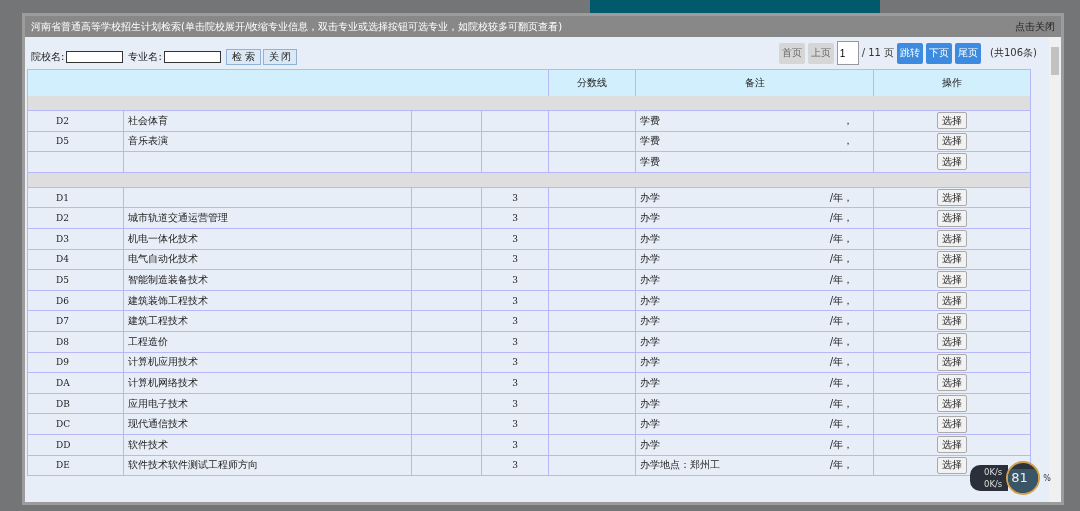 This screenshot has width=1080, height=511. Describe the element at coordinates (62, 321) in the screenshot. I see `major-code: D7` at that location.